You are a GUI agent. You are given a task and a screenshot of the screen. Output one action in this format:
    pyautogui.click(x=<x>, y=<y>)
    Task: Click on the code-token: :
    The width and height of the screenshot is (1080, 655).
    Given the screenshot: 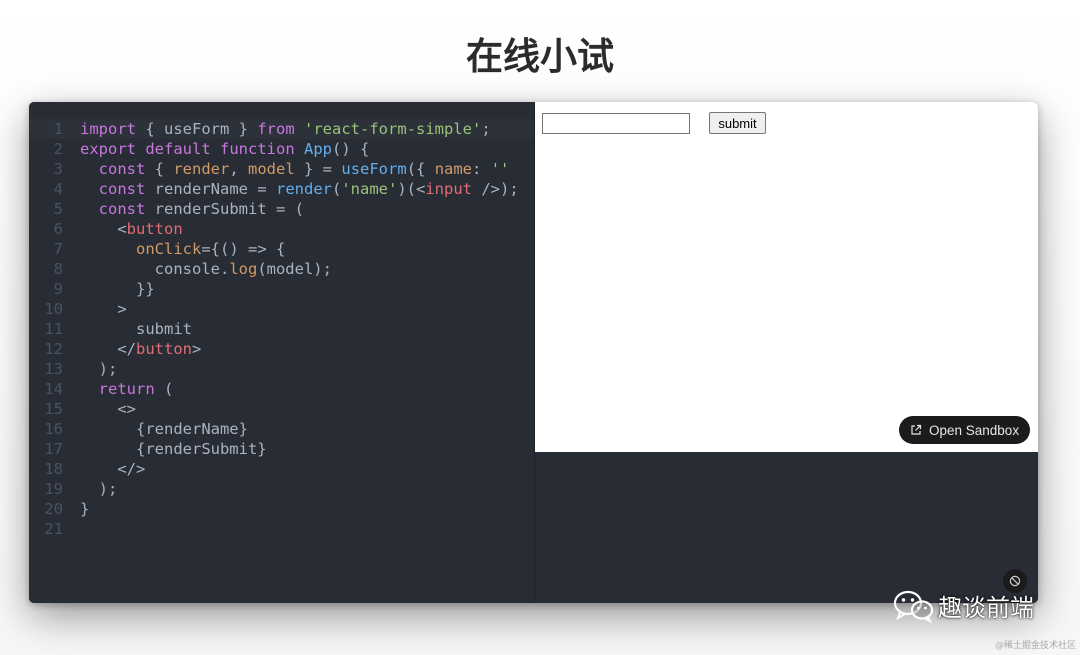 What is the action you would take?
    pyautogui.click(x=481, y=169)
    